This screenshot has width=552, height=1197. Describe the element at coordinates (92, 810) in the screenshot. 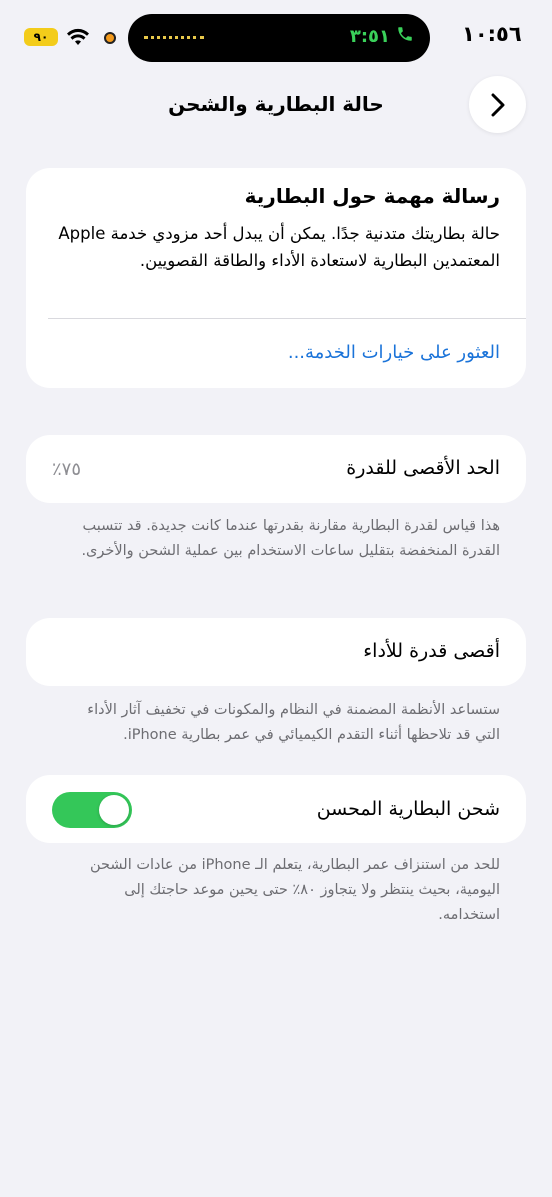

I see `optimized-charging-toggle` at that location.